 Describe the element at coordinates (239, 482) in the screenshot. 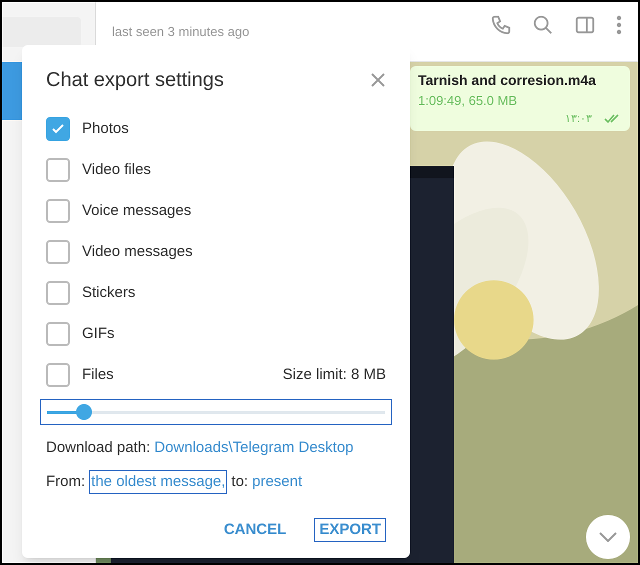

I see `to-label: to:` at that location.